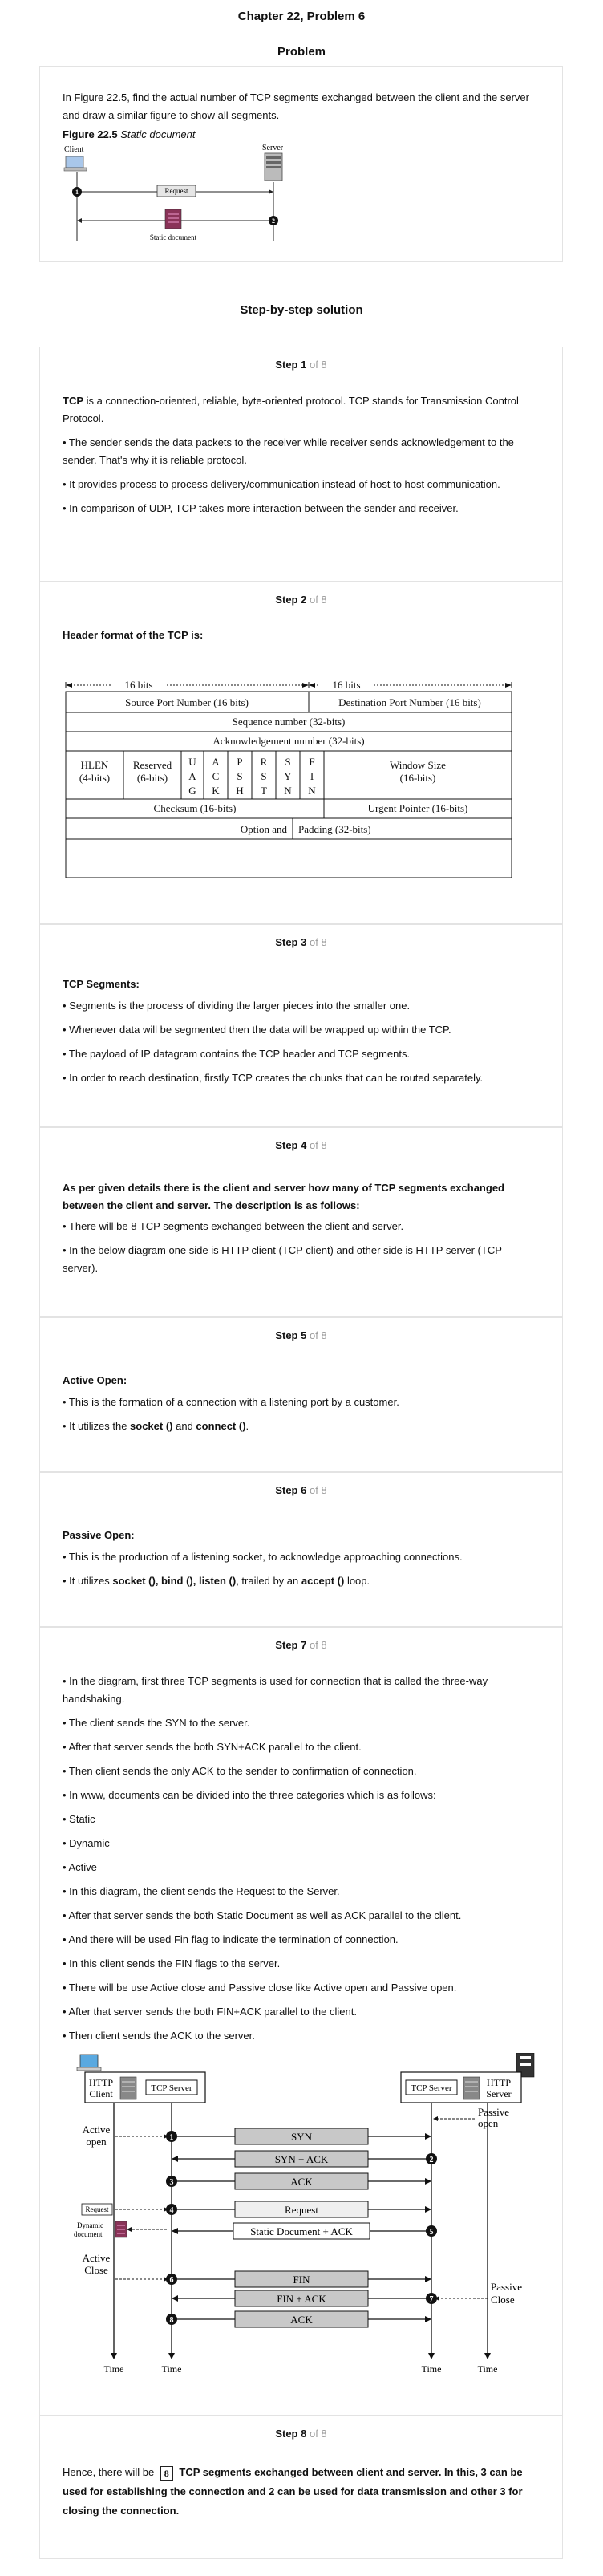  Describe the element at coordinates (499, 2093) in the screenshot. I see `http-server-label: Server` at that location.